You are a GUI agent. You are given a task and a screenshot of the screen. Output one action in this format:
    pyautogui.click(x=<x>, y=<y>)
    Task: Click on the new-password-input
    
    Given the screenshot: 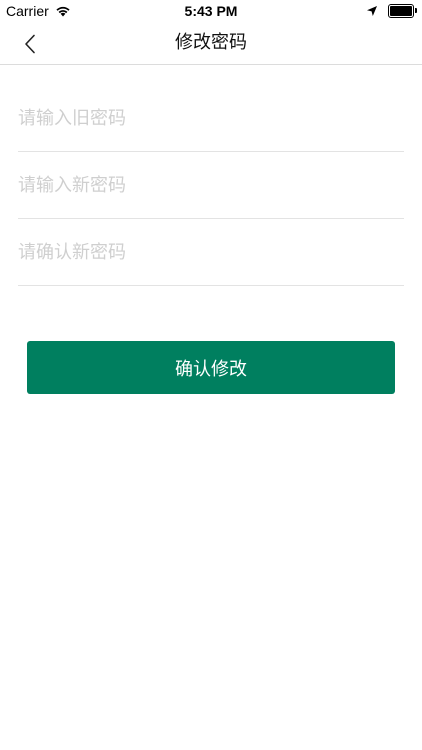 What is the action you would take?
    pyautogui.click(x=211, y=185)
    